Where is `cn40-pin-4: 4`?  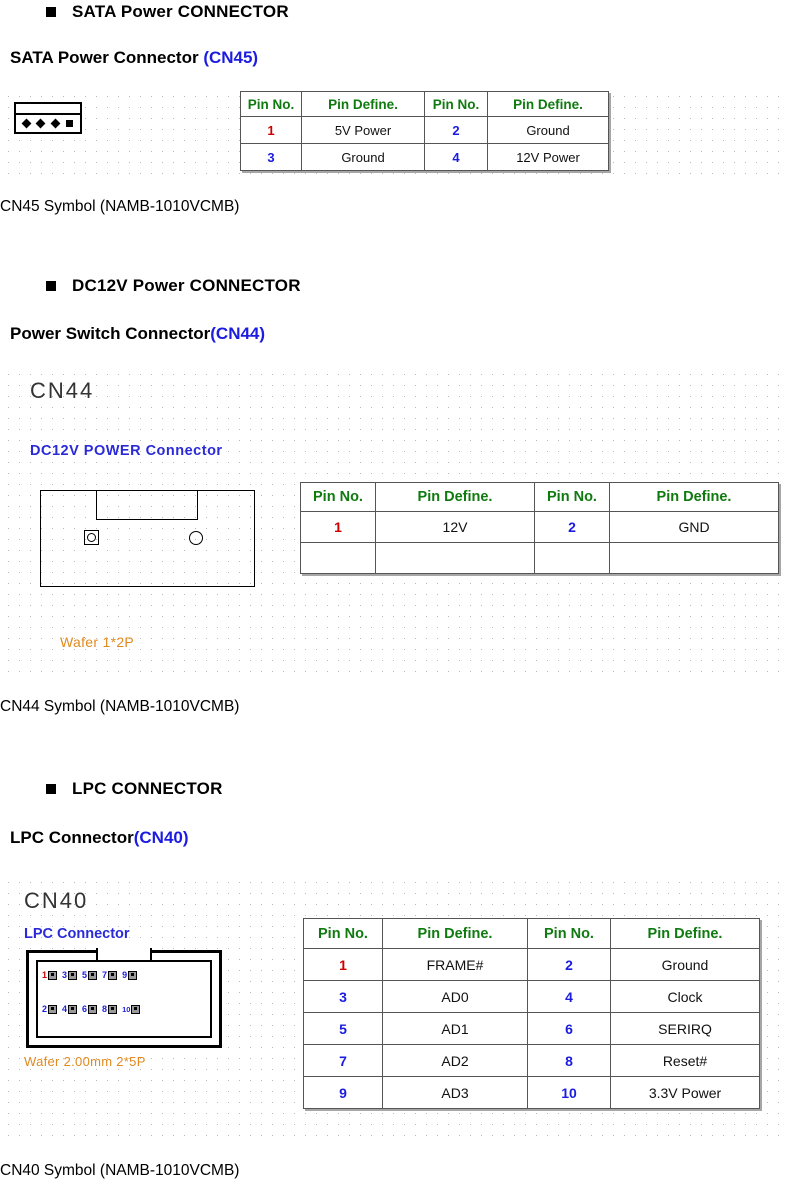 cn40-pin-4: 4 is located at coordinates (70, 1009).